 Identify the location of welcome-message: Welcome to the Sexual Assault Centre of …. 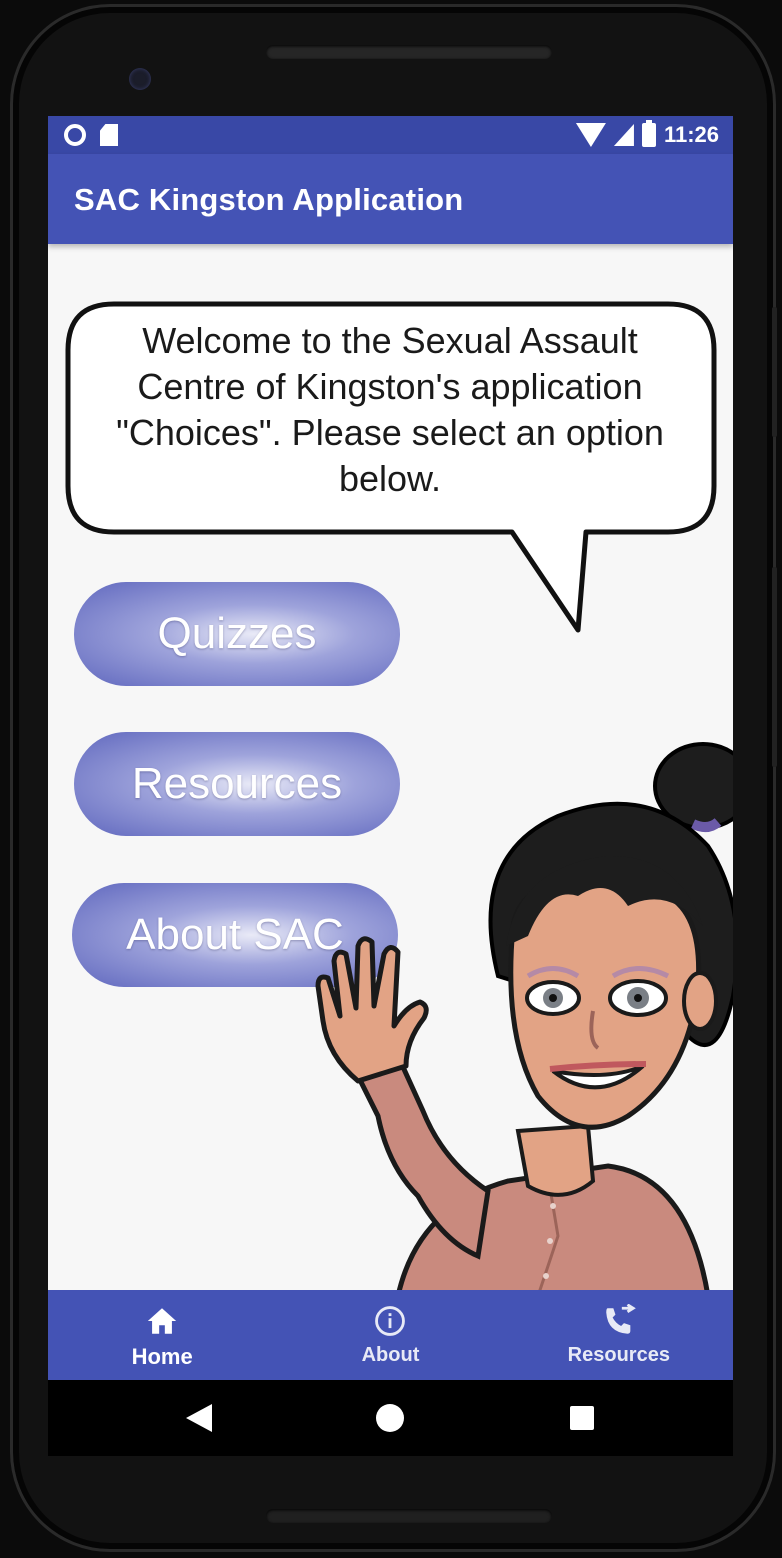
(390, 409).